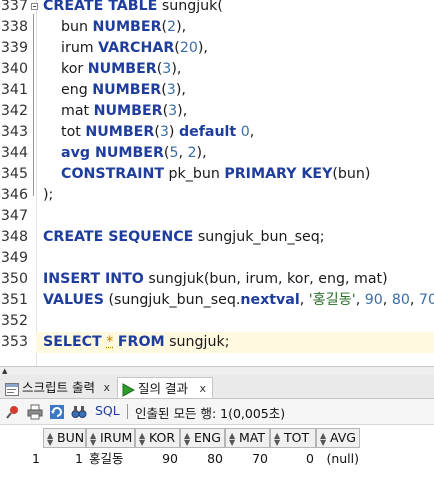 This screenshot has width=434, height=492. Describe the element at coordinates (156, 459) in the screenshot. I see `cell-kor: 90` at that location.